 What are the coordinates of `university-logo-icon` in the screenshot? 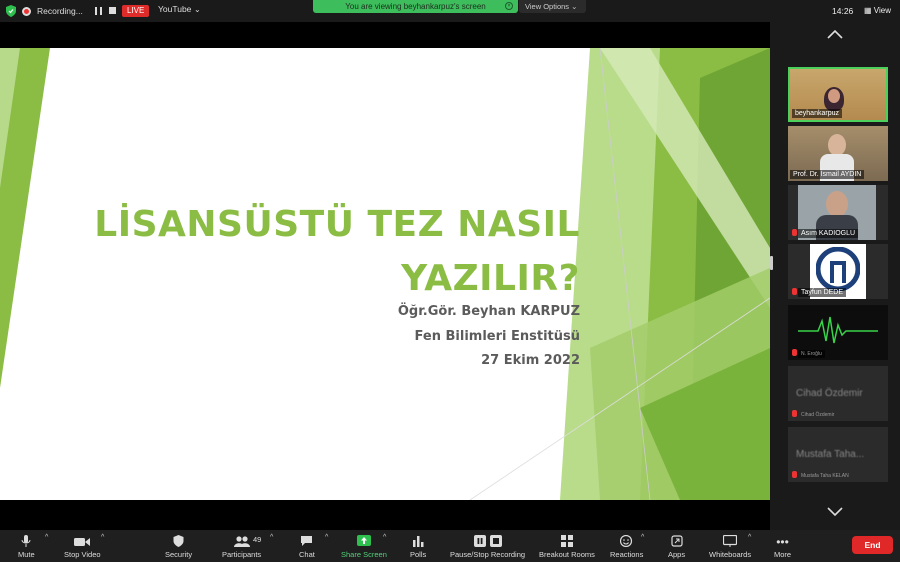 It's located at (838, 269).